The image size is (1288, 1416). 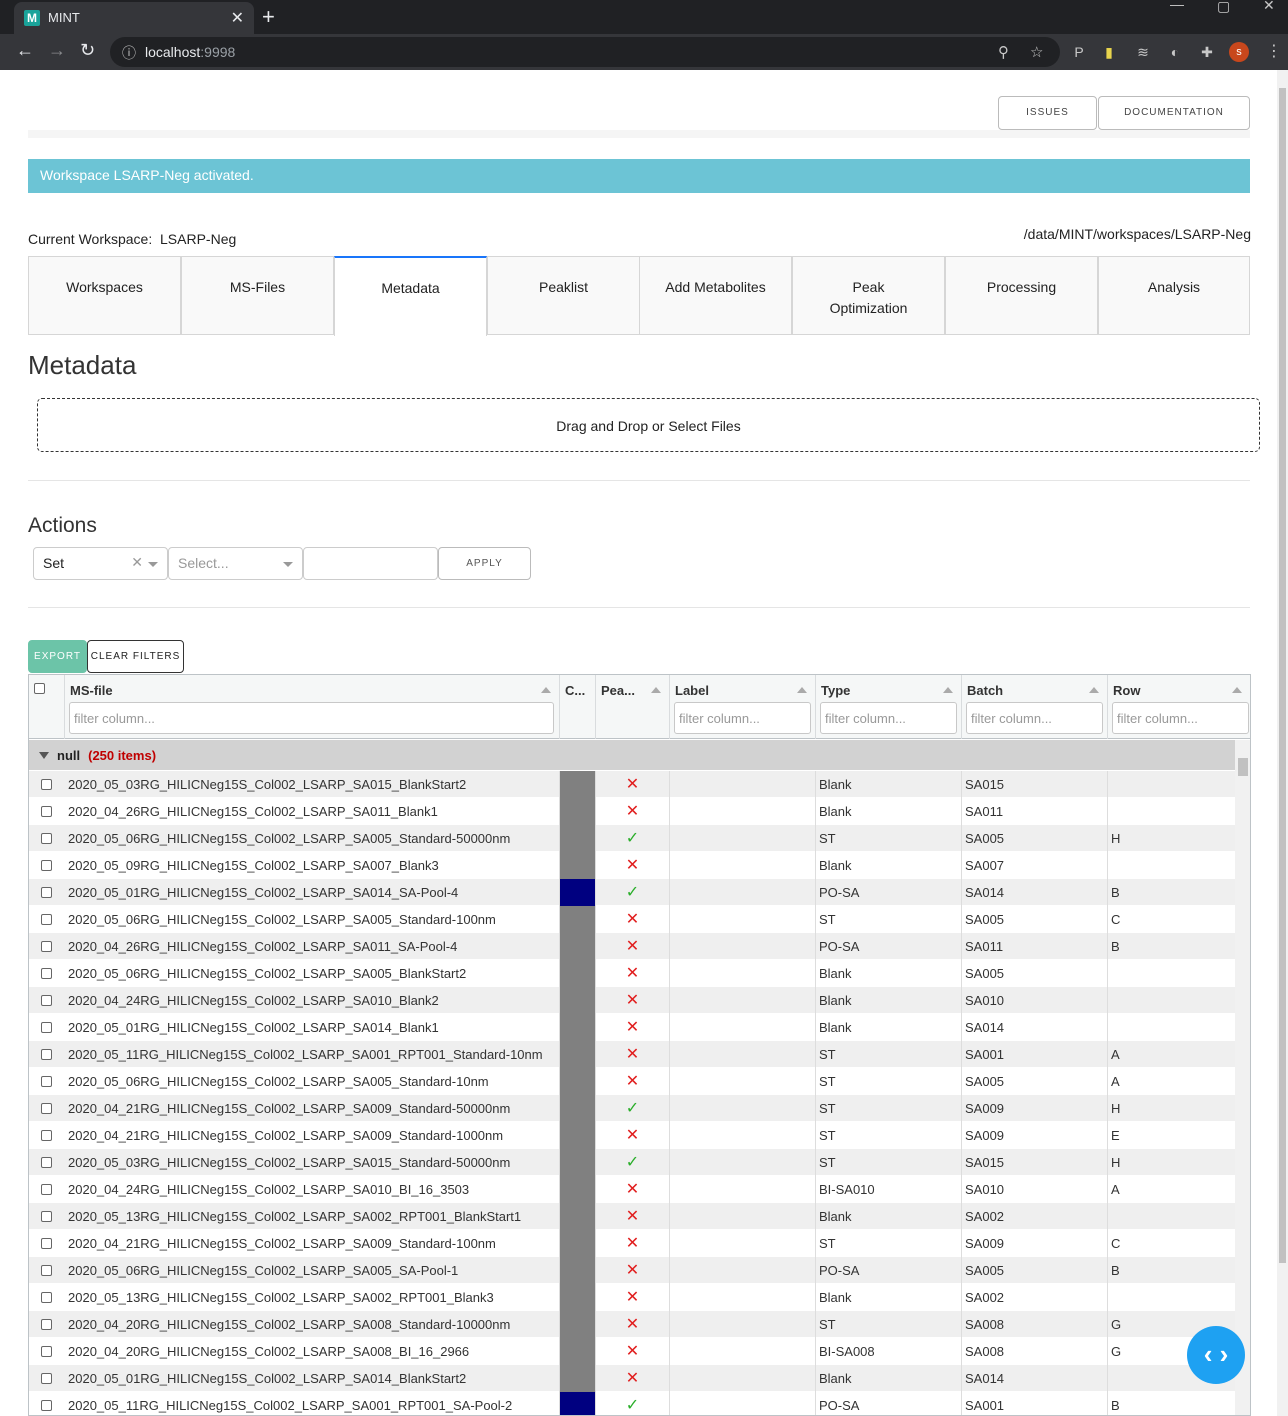 I want to click on group-header: null (250 items), so click(x=632, y=755).